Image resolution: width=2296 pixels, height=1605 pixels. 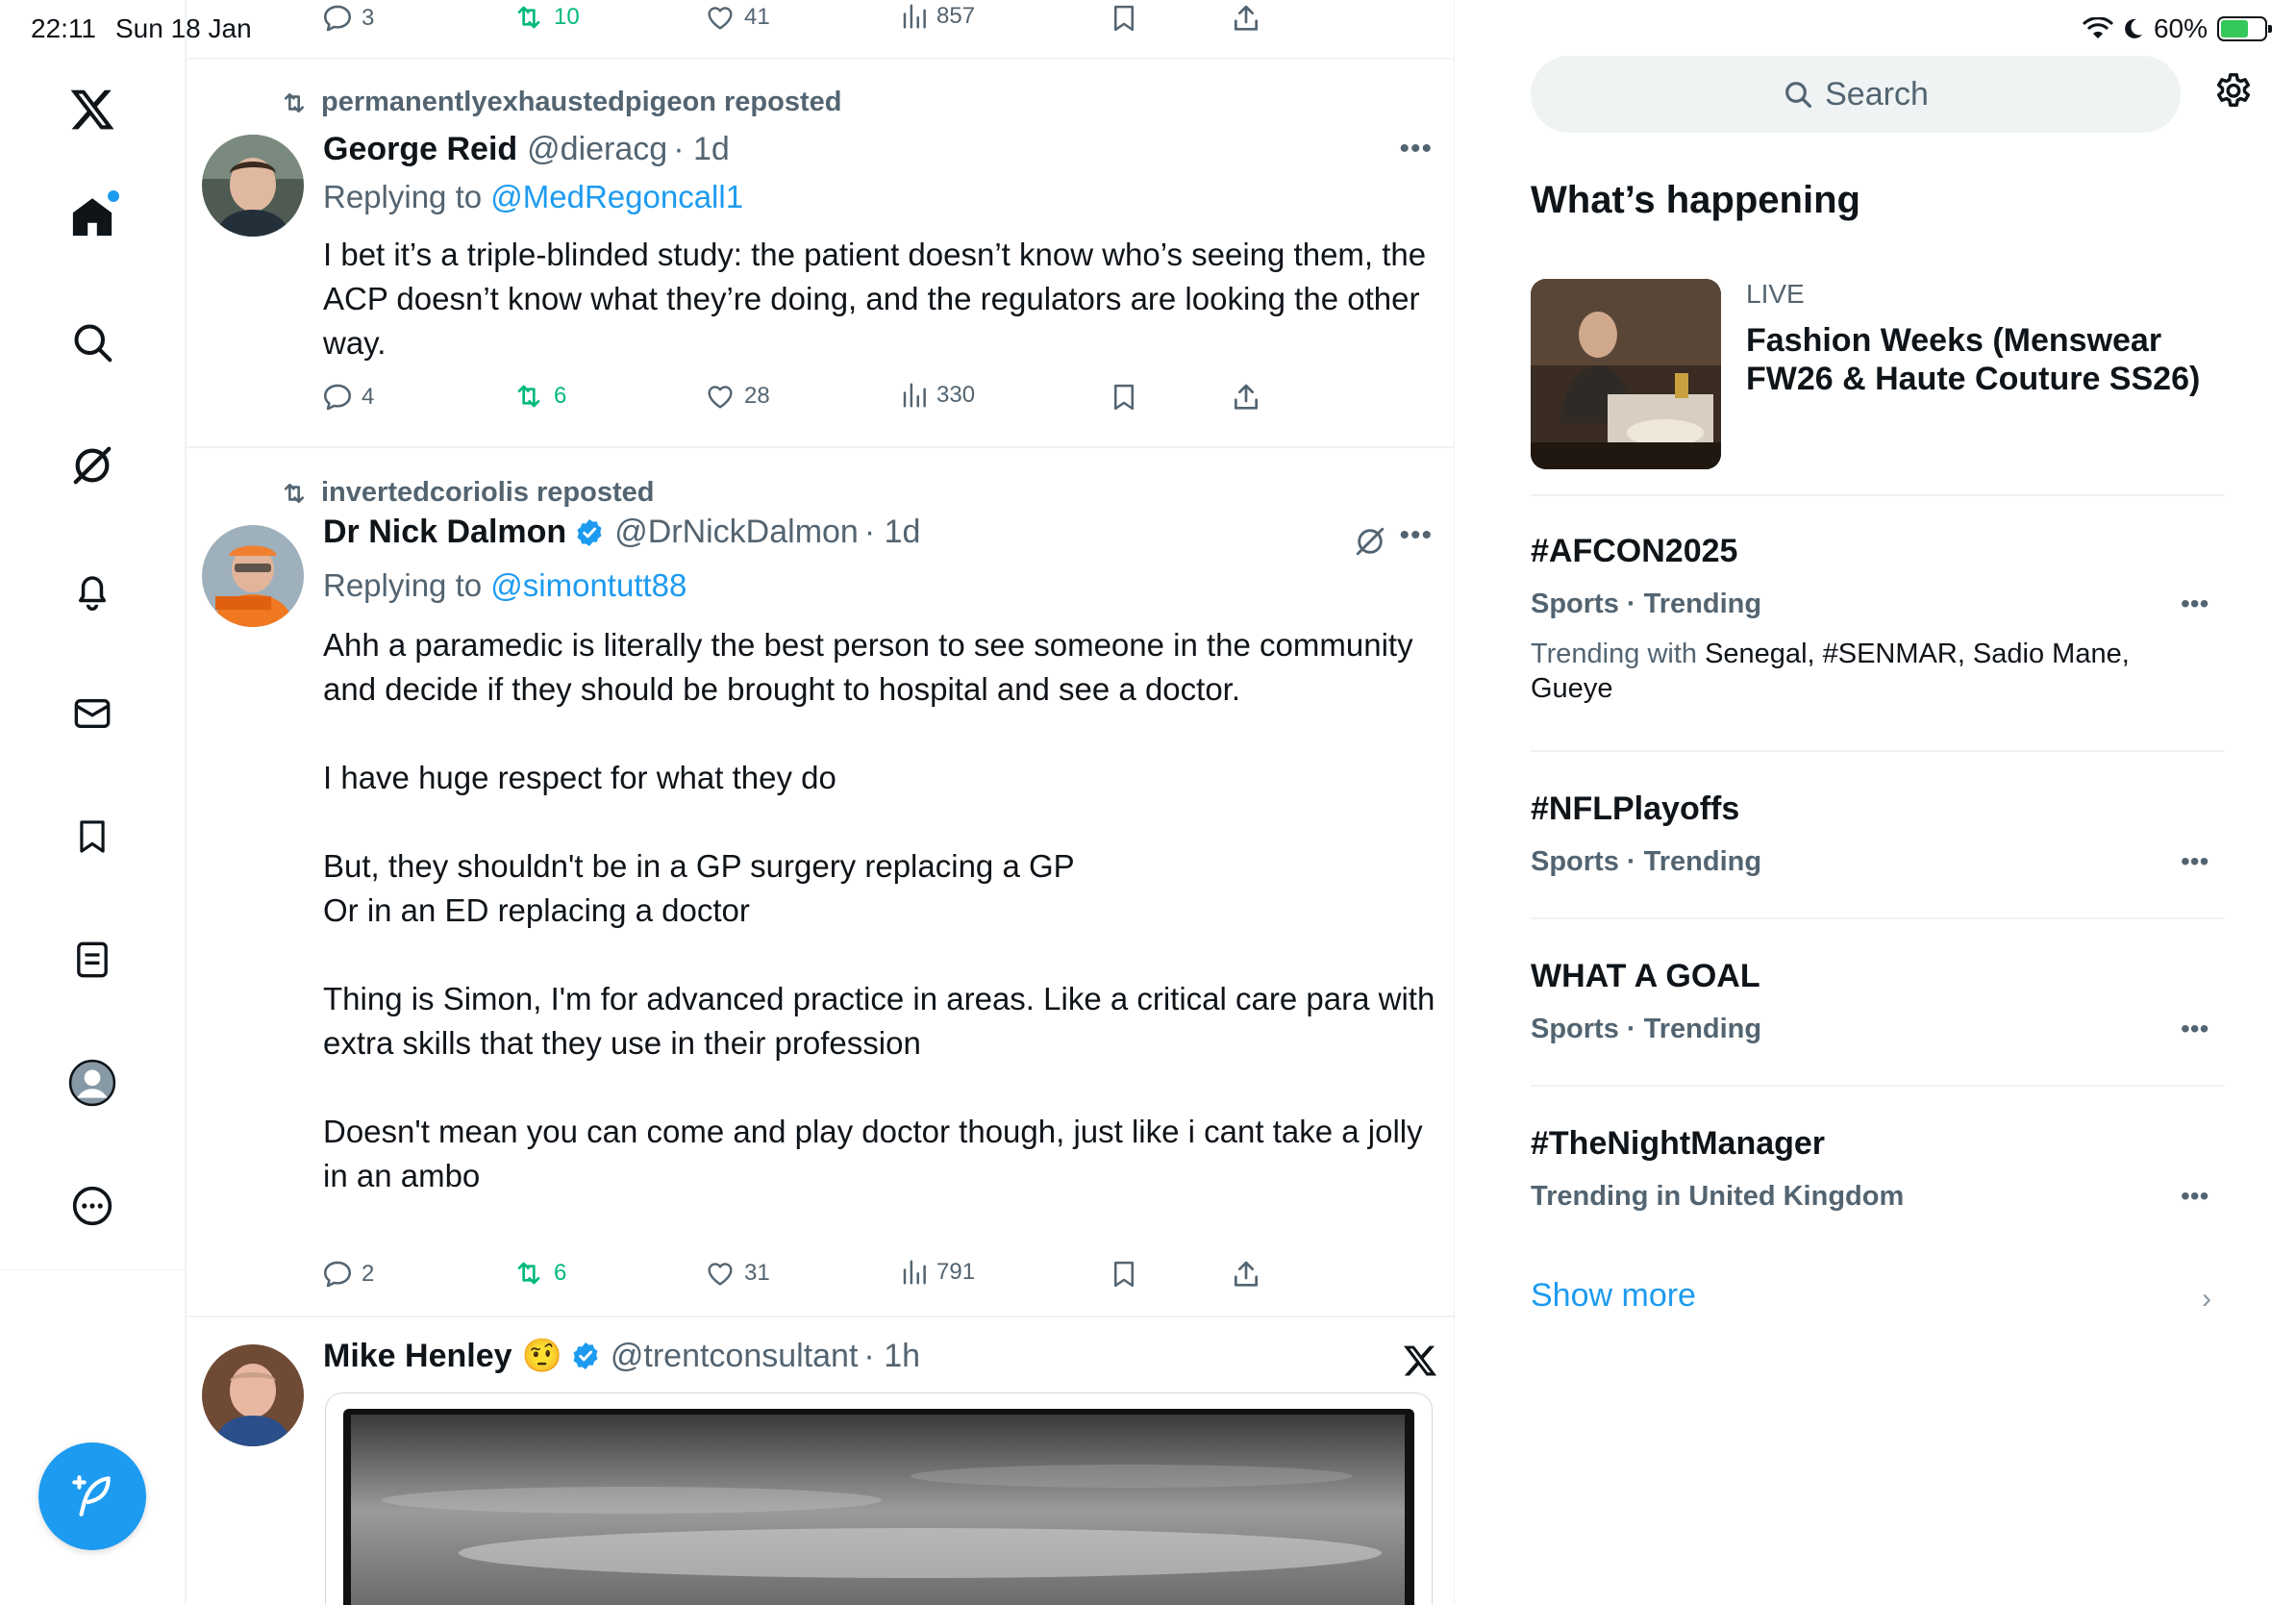 I want to click on verified-badge-icon, so click(x=589, y=532).